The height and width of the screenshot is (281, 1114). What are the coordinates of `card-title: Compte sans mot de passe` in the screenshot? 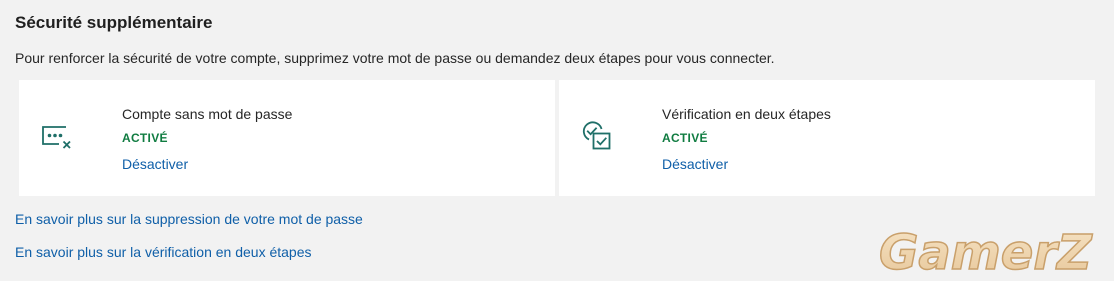 It's located at (207, 114).